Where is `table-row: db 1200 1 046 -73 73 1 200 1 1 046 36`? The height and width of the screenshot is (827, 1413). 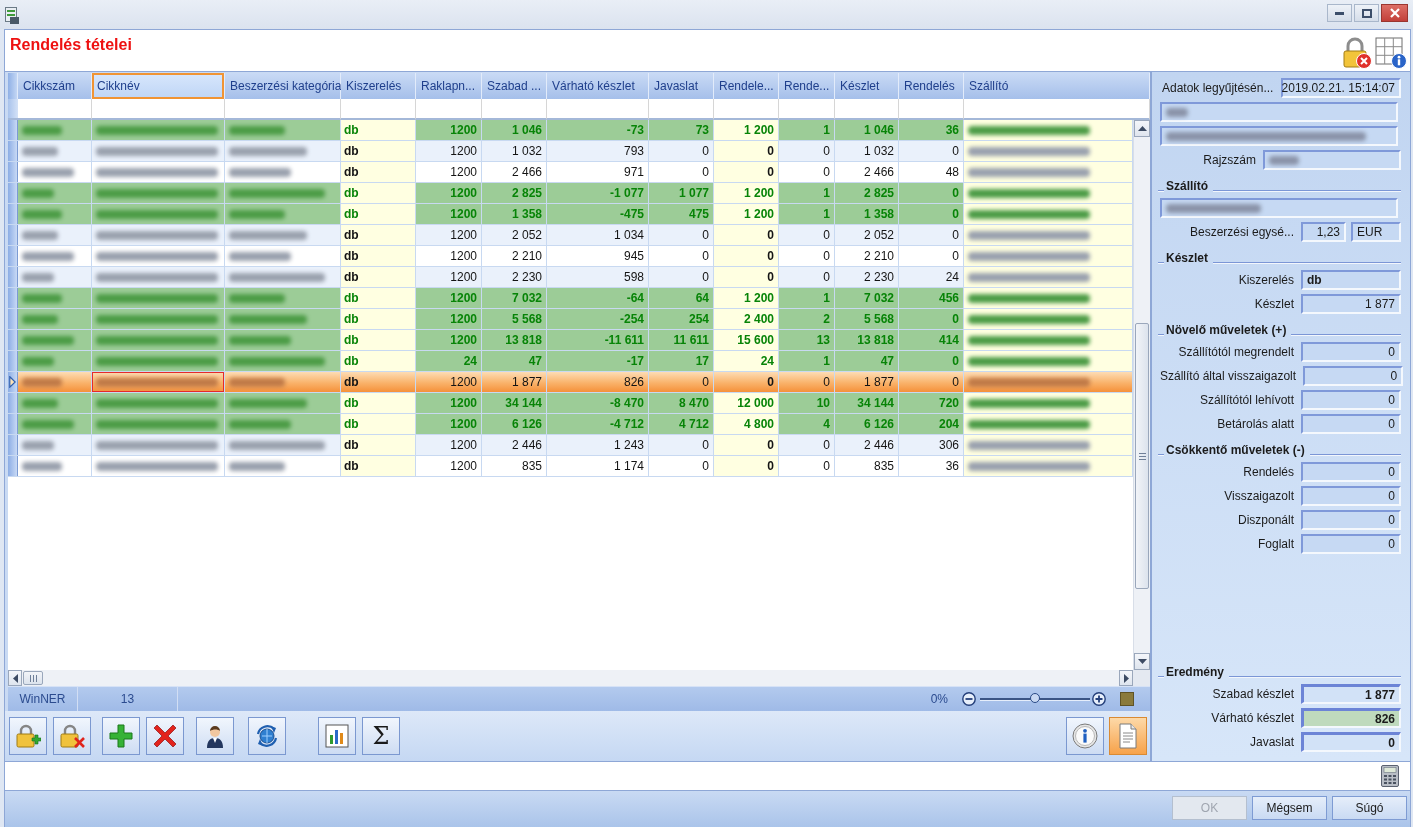
table-row: db 1200 1 046 -73 73 1 200 1 1 046 36 is located at coordinates (570, 130).